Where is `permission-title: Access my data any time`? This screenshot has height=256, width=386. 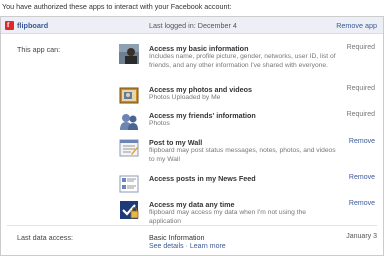 permission-title: Access my data any time is located at coordinates (192, 204).